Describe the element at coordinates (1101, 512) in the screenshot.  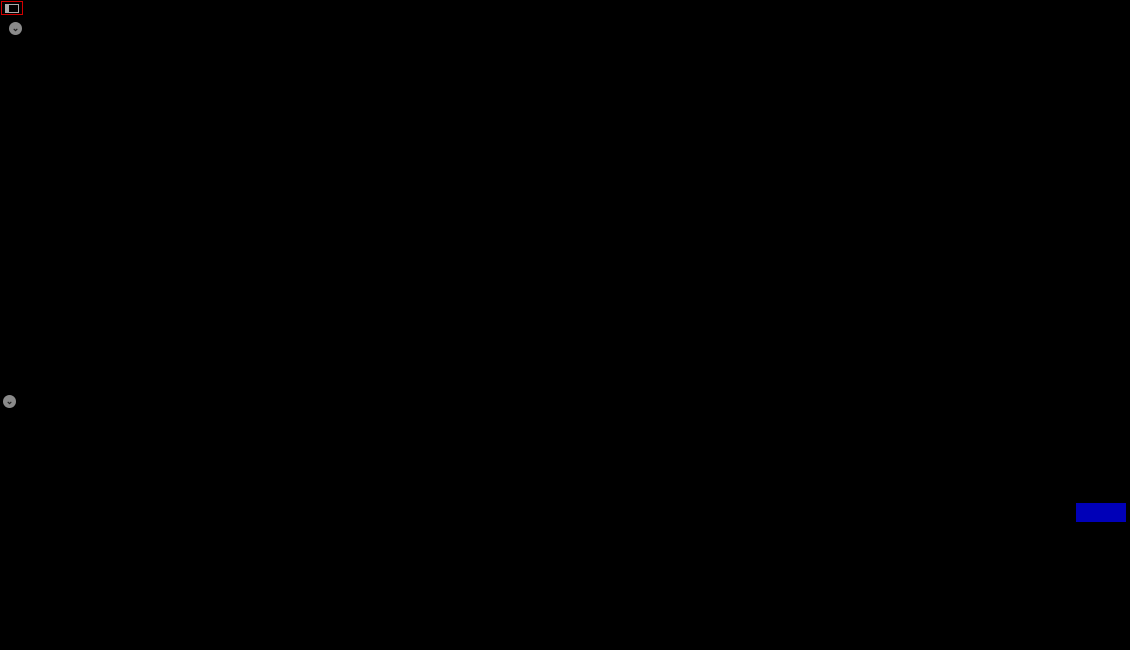
I see `last-value-badge` at that location.